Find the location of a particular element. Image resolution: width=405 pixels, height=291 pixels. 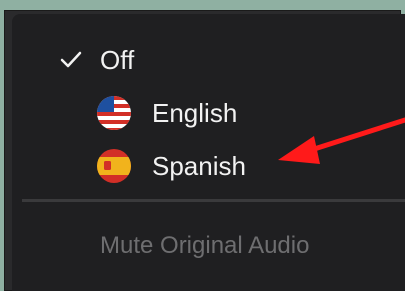

annotation-arrow-icon is located at coordinates (341, 140).